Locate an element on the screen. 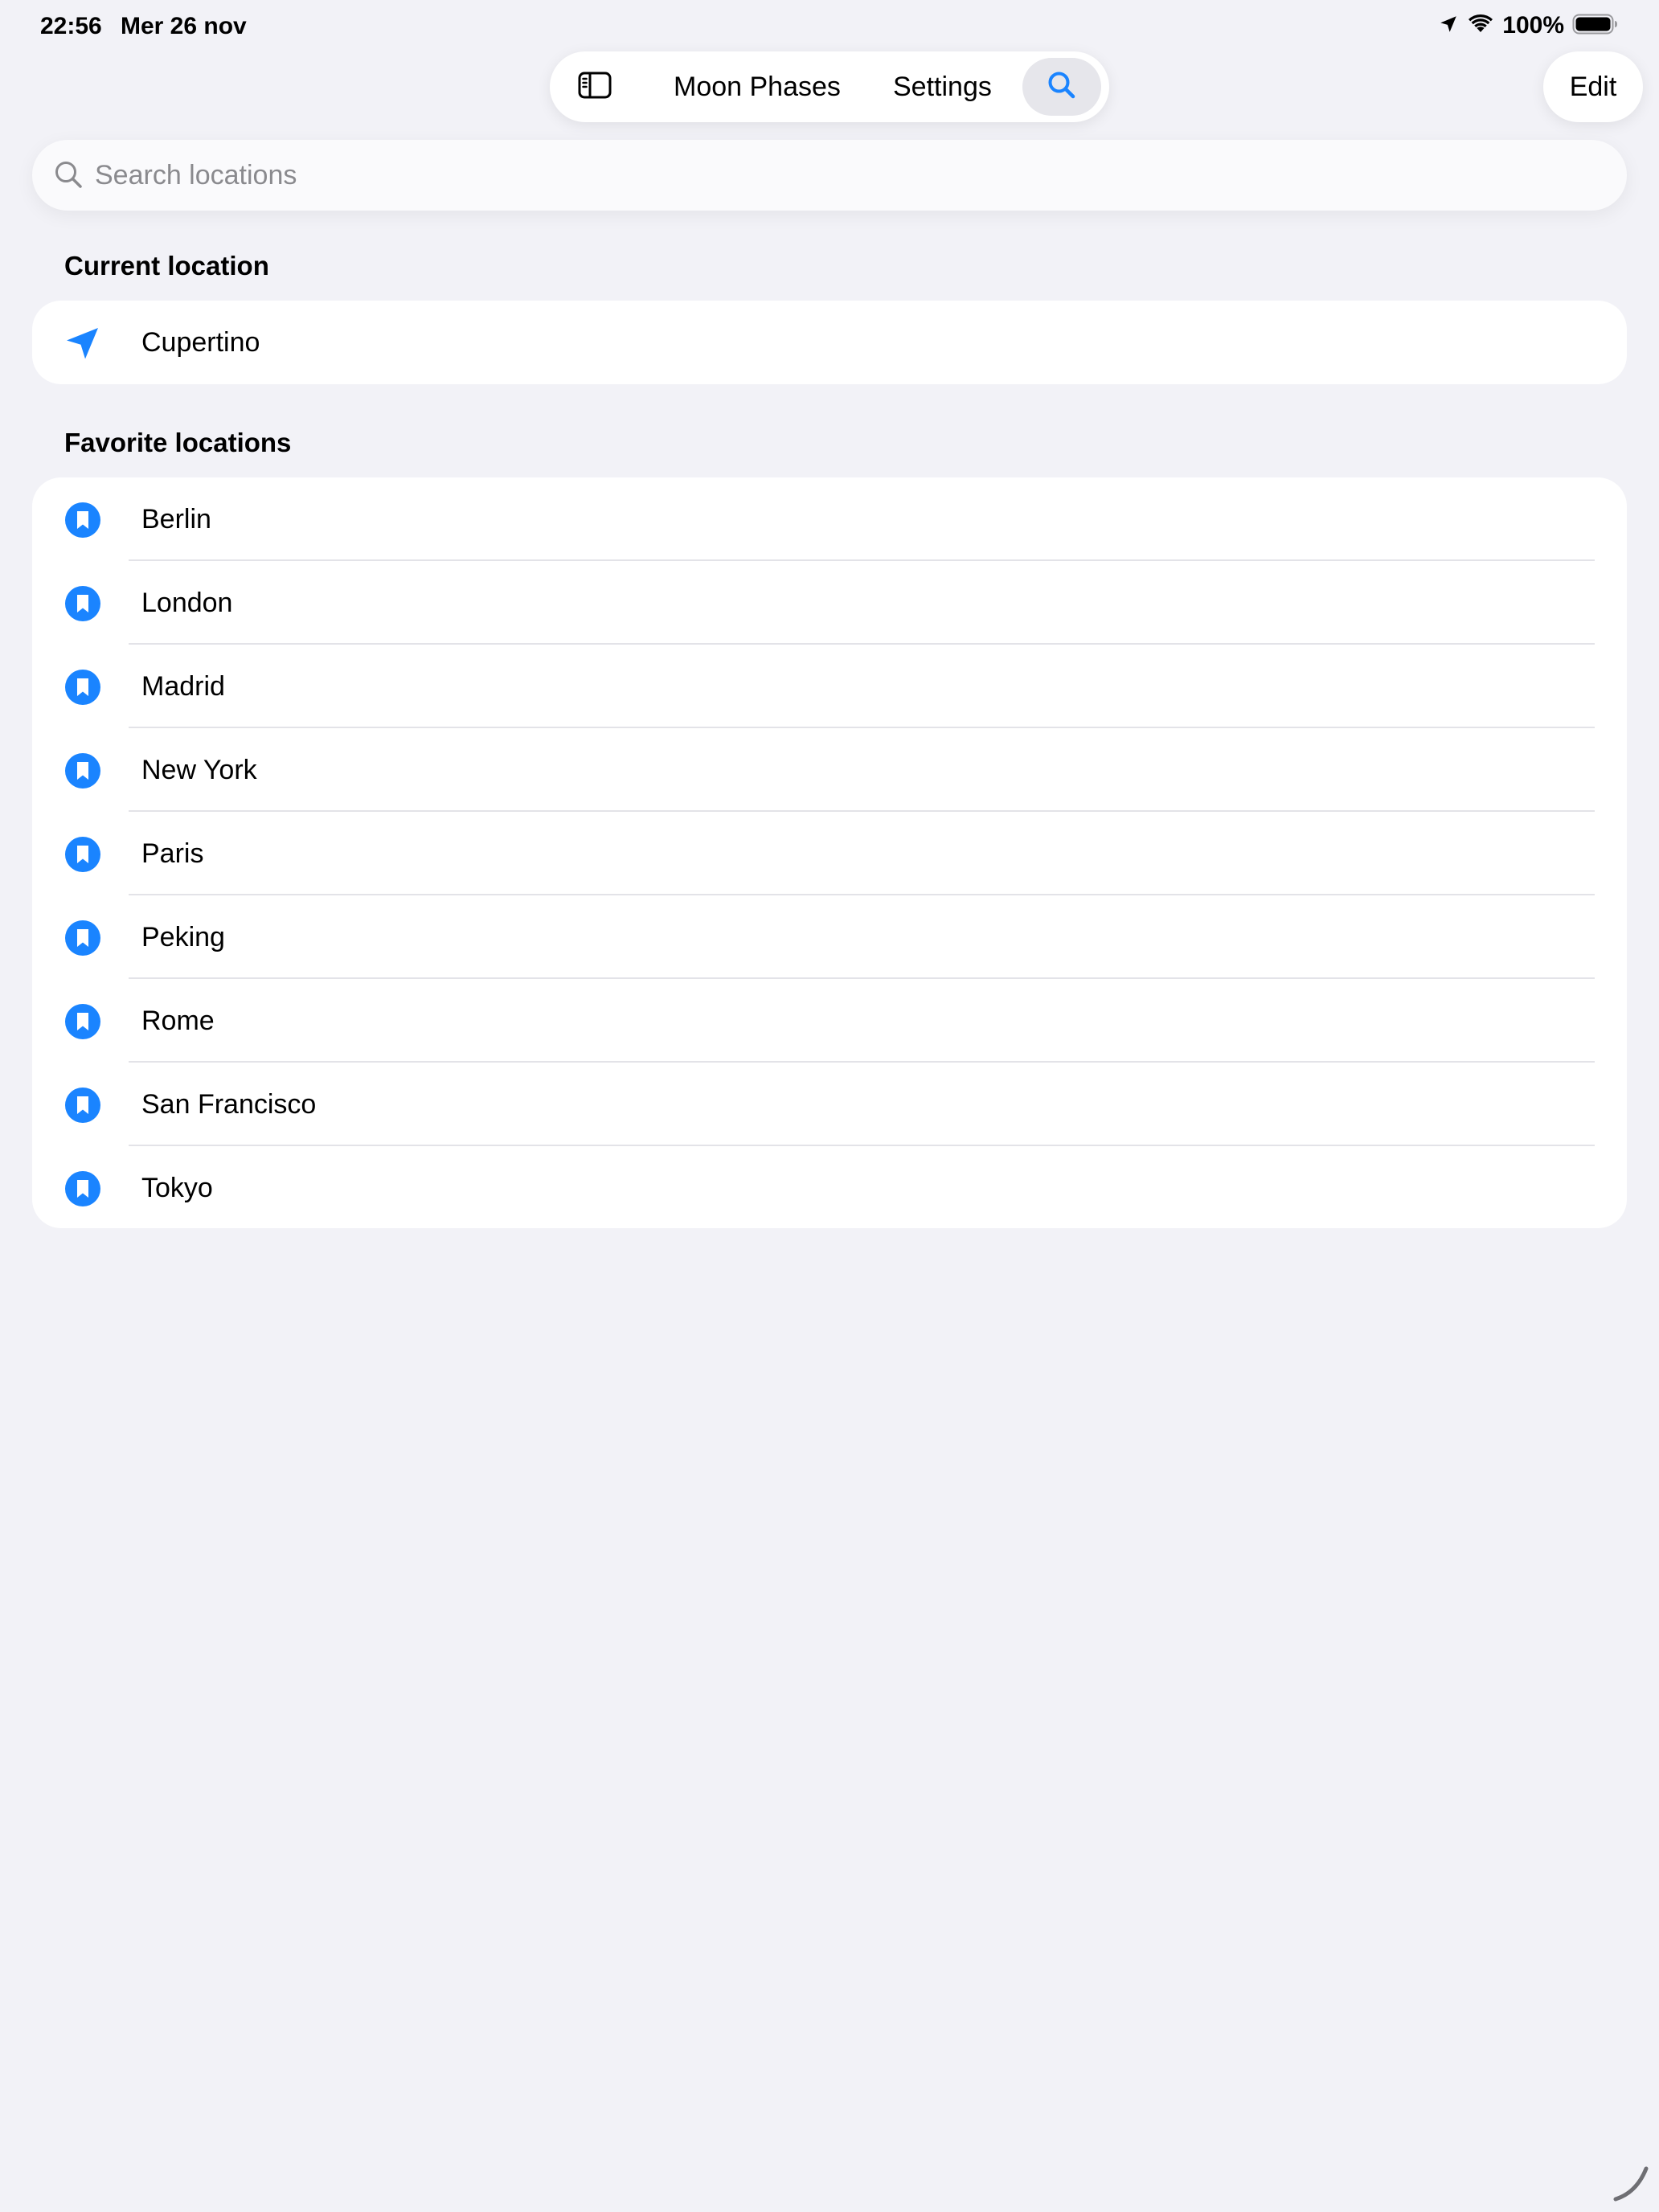 This screenshot has height=2212, width=1659. list-item: Rome is located at coordinates (829, 1021).